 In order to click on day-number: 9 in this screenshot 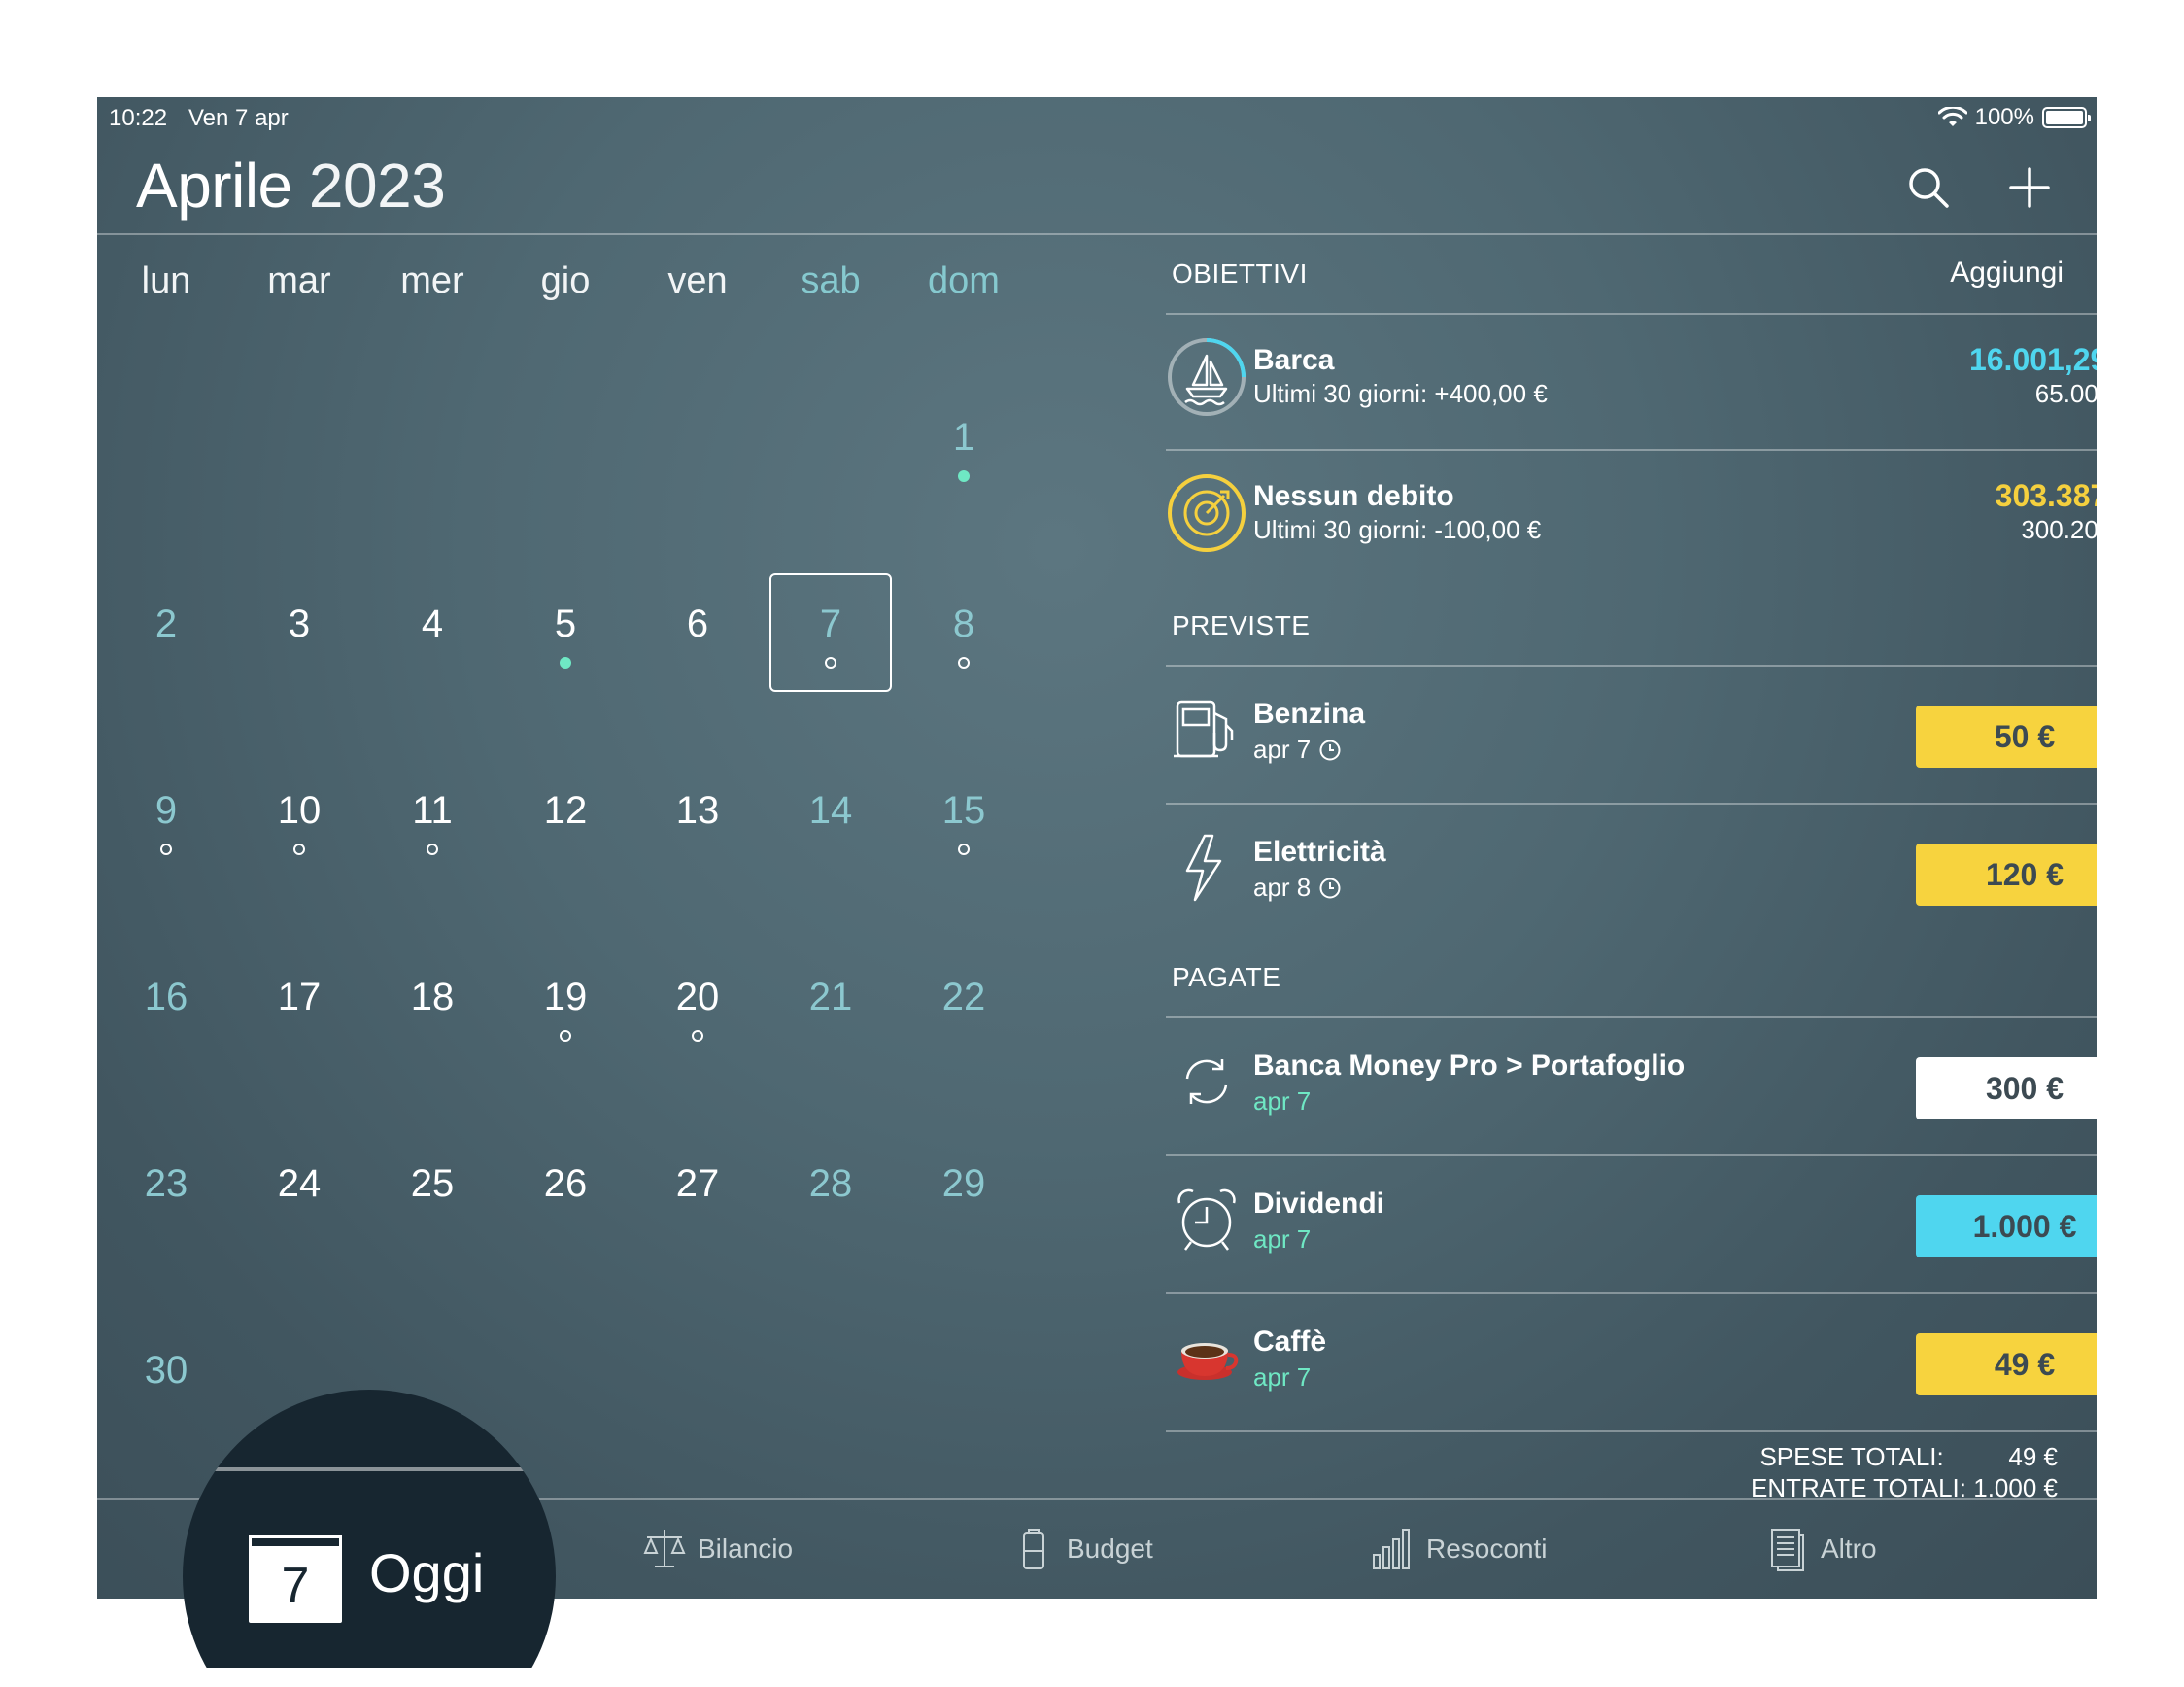, I will do `click(166, 810)`.